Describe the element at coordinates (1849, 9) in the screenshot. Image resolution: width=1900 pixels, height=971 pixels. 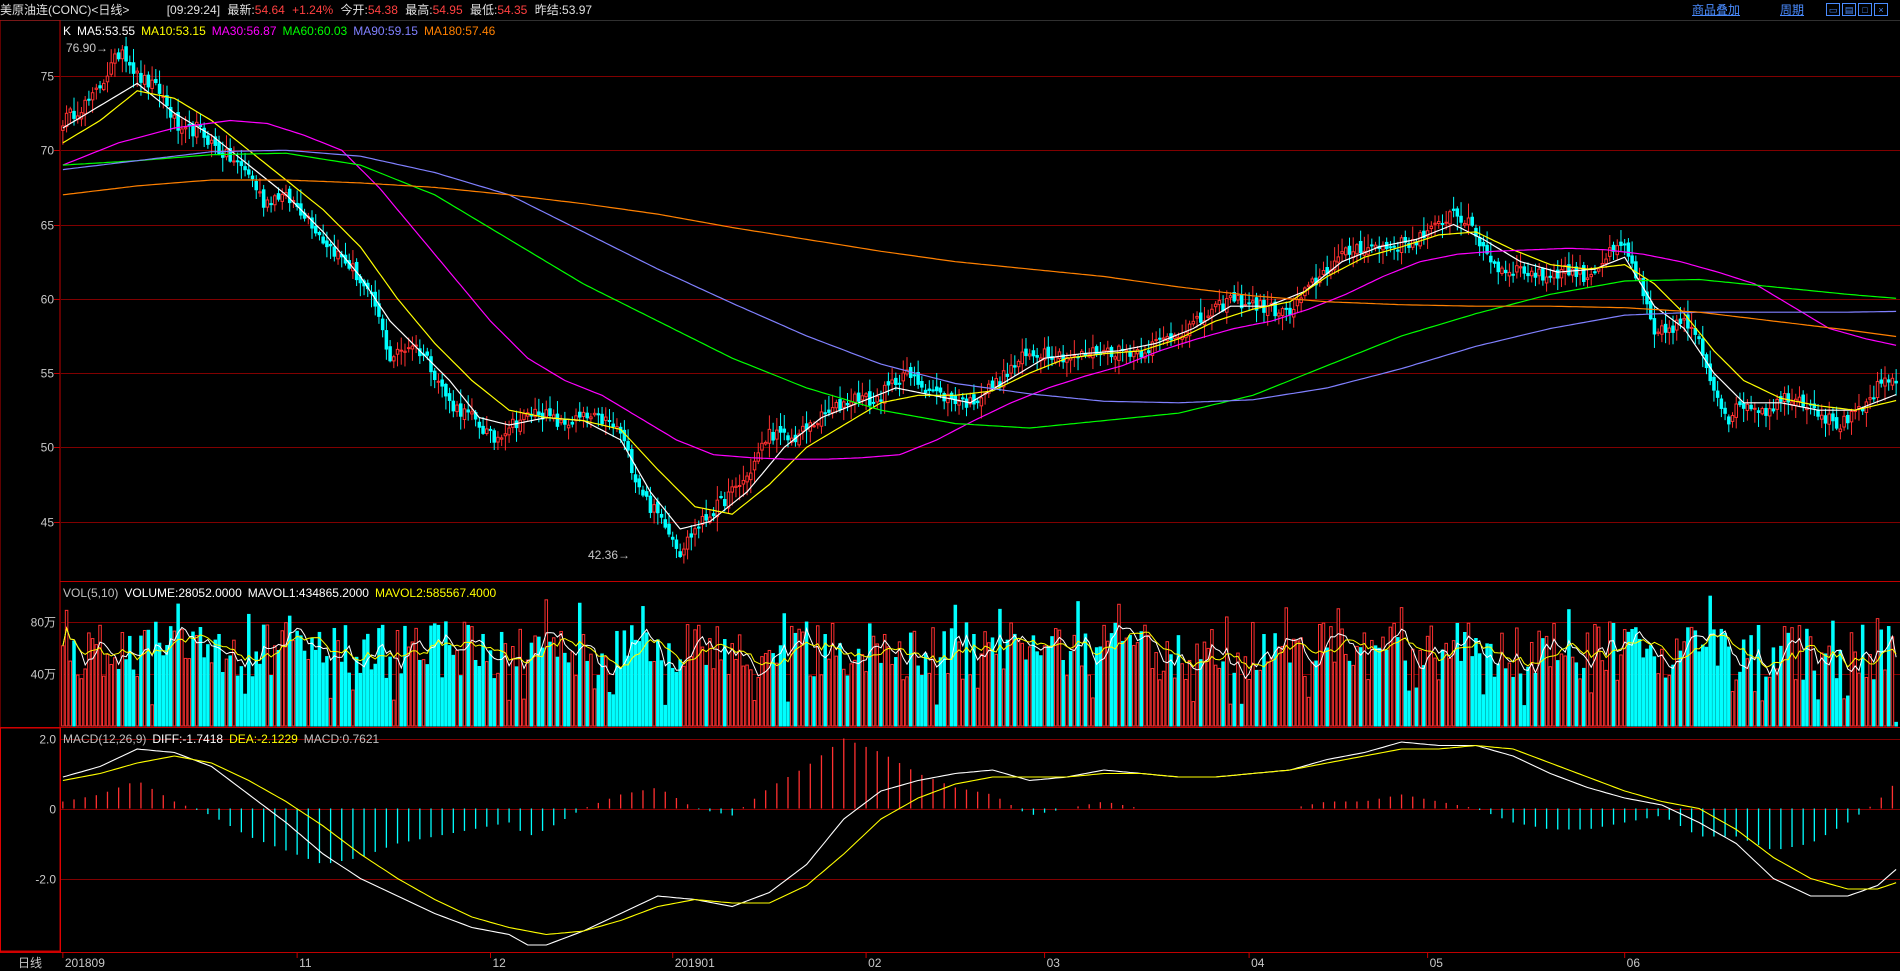
I see `tile-icon: ▤` at that location.